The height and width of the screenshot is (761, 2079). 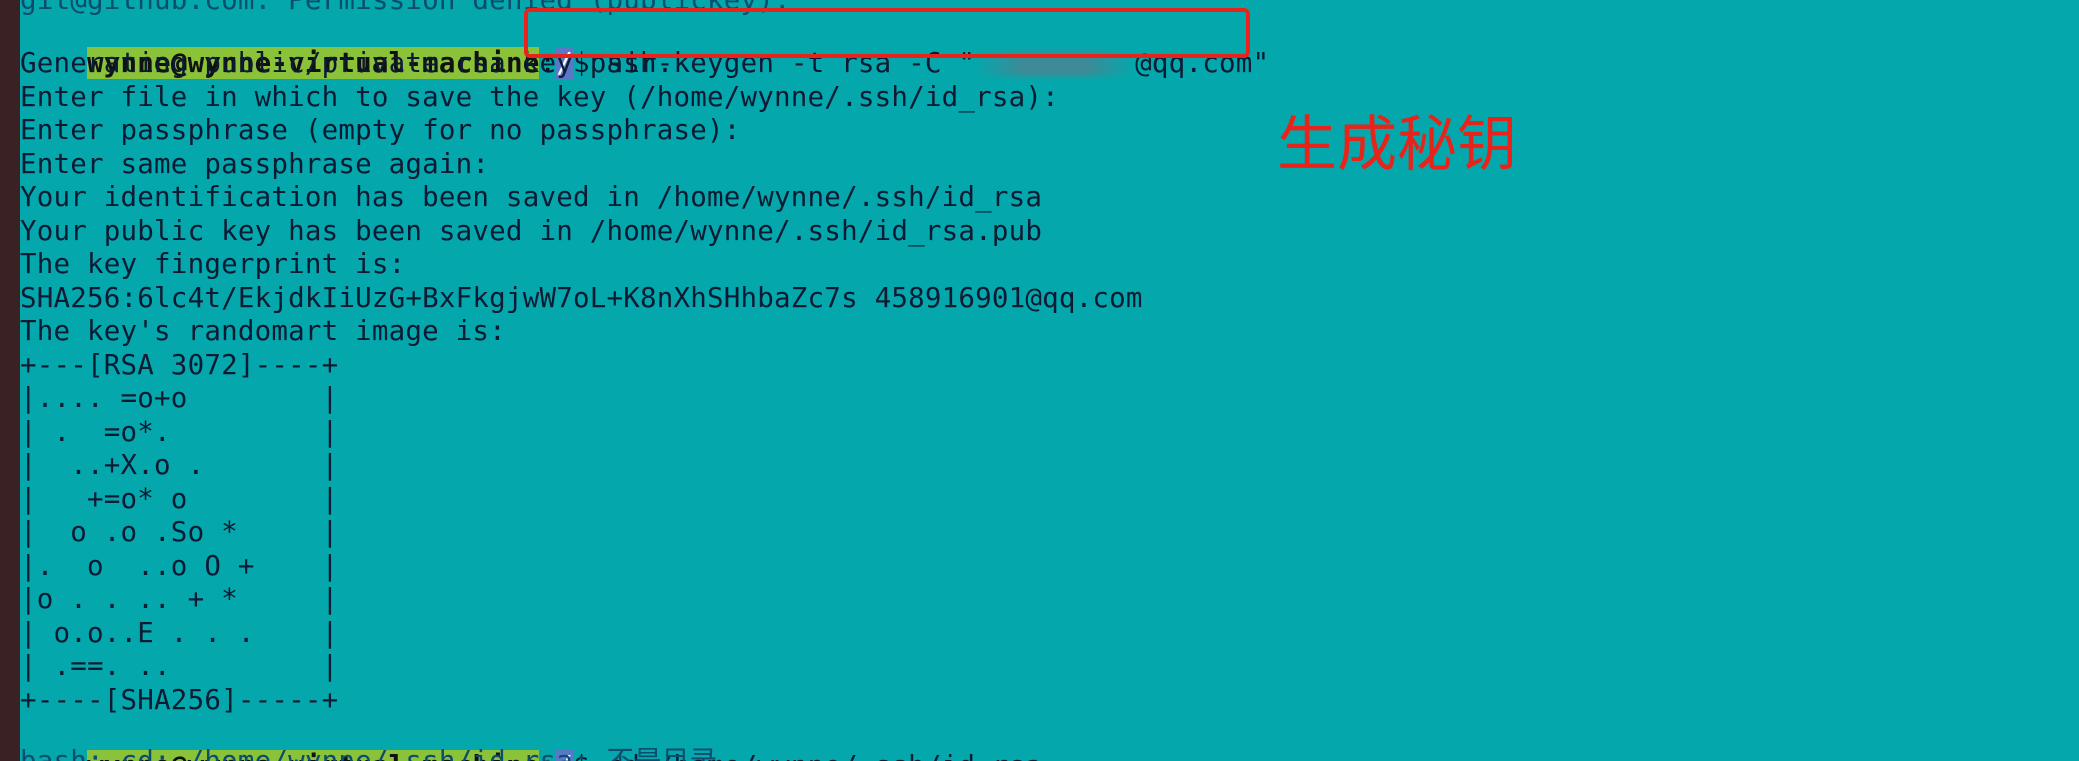 What do you see at coordinates (179, 565) in the screenshot?
I see `output-line: |. o ..o O + |` at bounding box center [179, 565].